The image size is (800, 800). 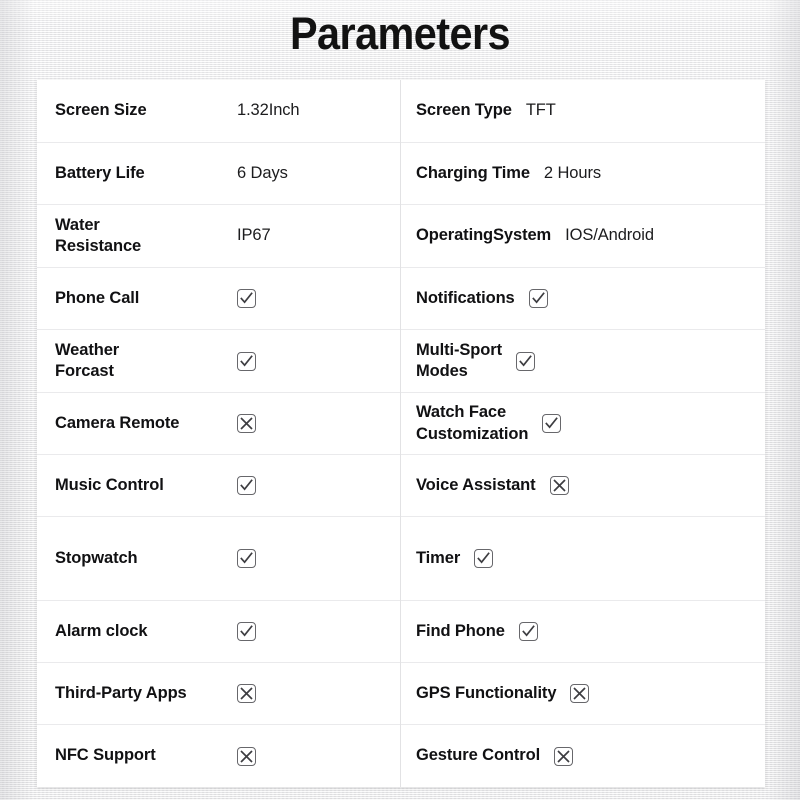 What do you see at coordinates (87, 360) in the screenshot?
I see `spec-label-weather-forcast: Weather Forcast` at bounding box center [87, 360].